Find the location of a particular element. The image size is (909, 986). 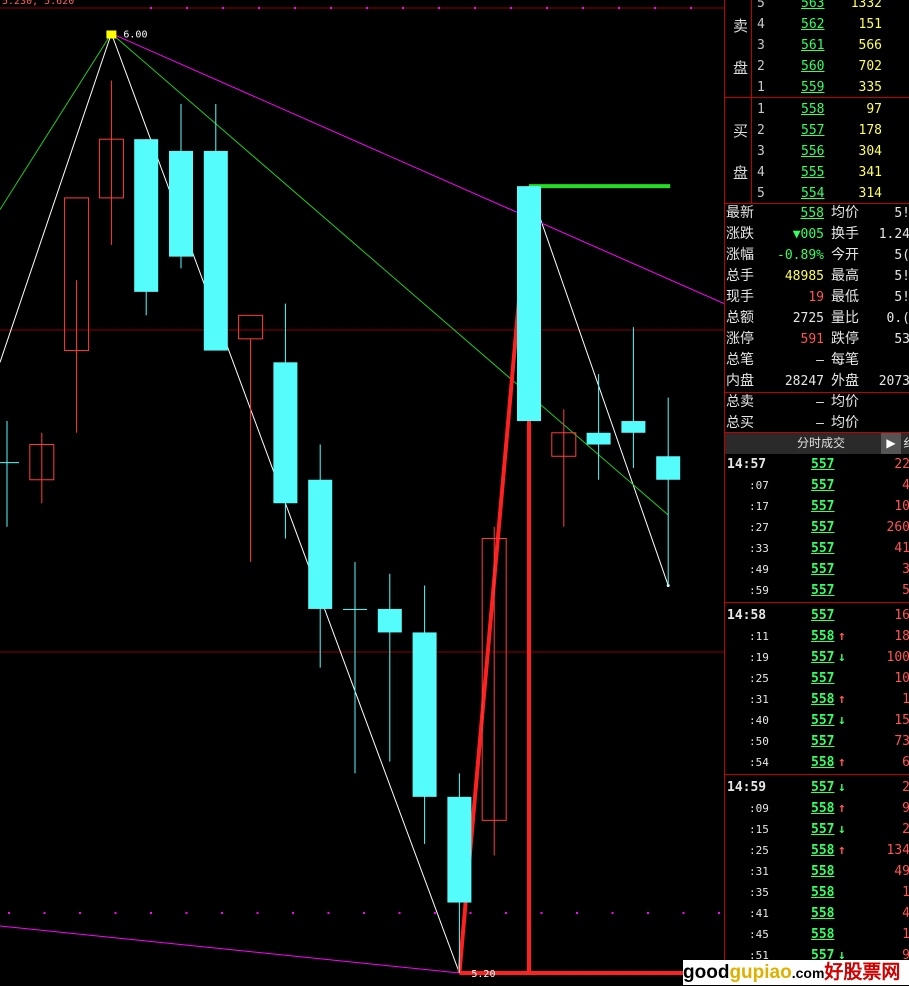

watermark-com: .com is located at coordinates (808, 973).